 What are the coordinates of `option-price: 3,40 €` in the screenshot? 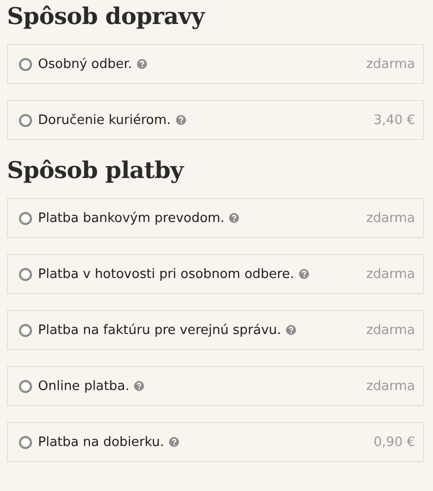 It's located at (394, 120).